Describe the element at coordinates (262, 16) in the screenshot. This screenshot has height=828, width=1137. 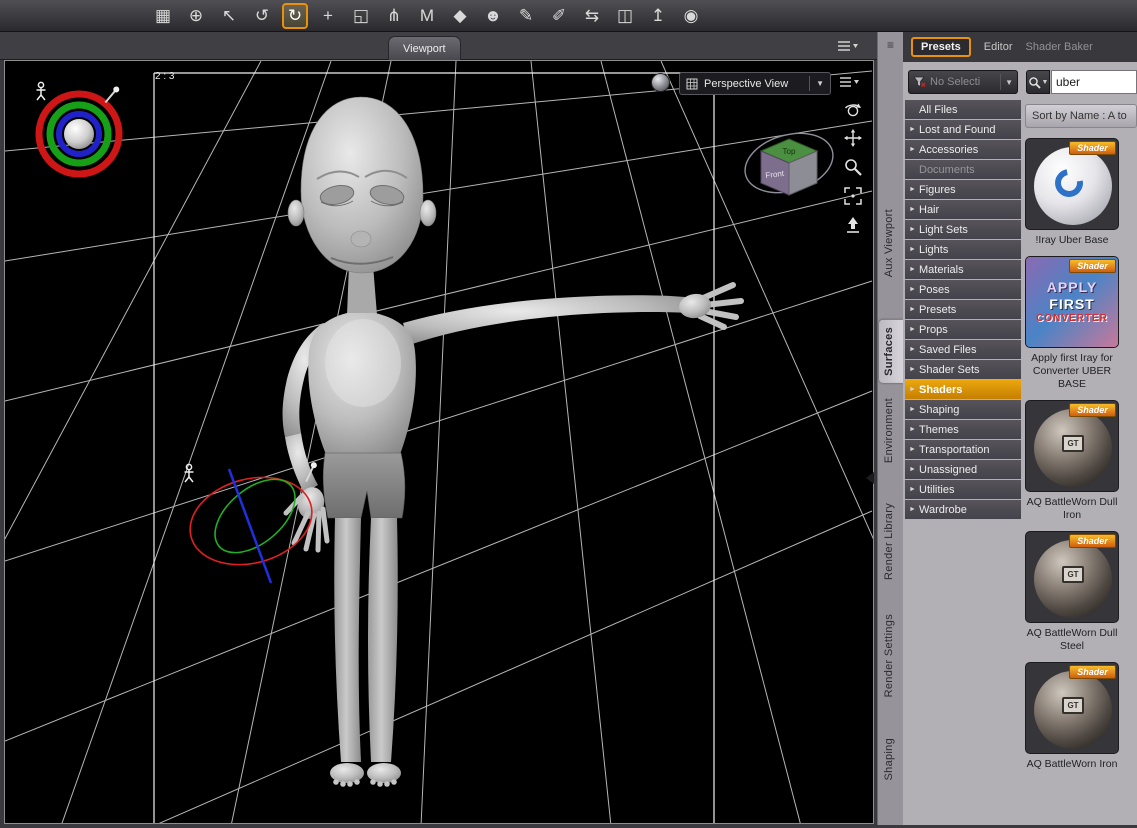
I see `orbit-tool-icon: ↺` at that location.